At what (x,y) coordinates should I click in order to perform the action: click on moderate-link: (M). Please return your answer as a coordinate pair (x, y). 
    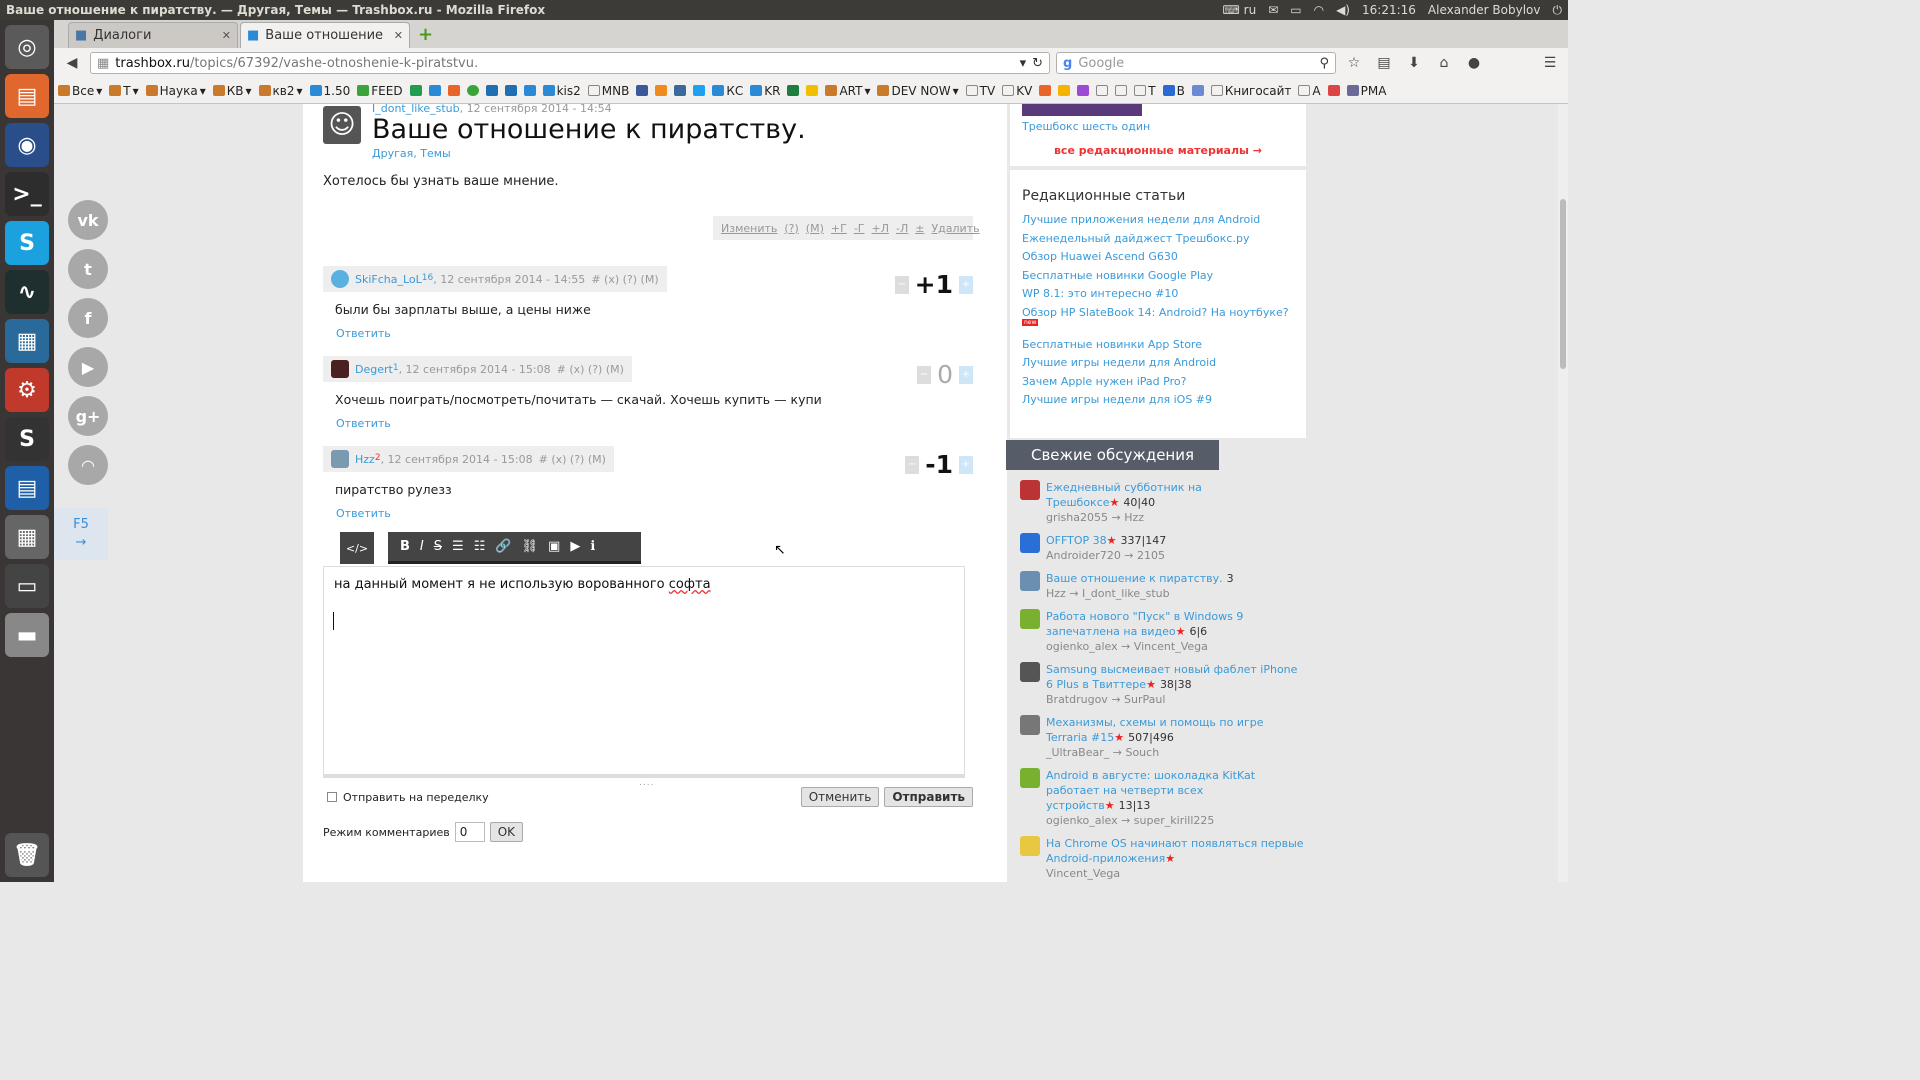
    Looking at the image, I should click on (815, 228).